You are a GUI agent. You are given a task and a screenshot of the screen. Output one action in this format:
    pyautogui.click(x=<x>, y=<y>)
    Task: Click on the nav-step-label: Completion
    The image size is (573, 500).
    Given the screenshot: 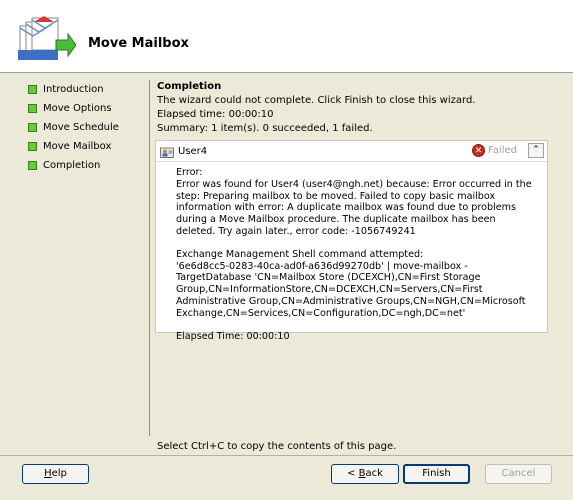 What is the action you would take?
    pyautogui.click(x=72, y=165)
    